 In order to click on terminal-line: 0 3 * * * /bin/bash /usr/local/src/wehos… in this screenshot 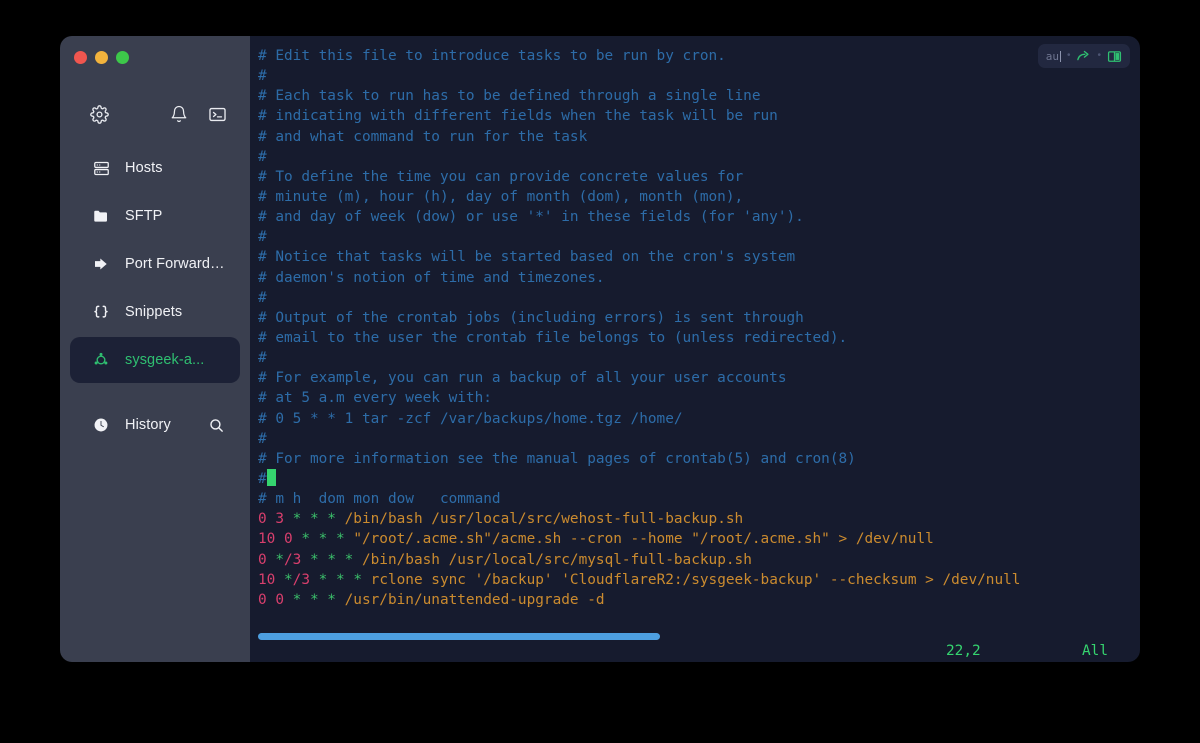, I will do `click(695, 519)`.